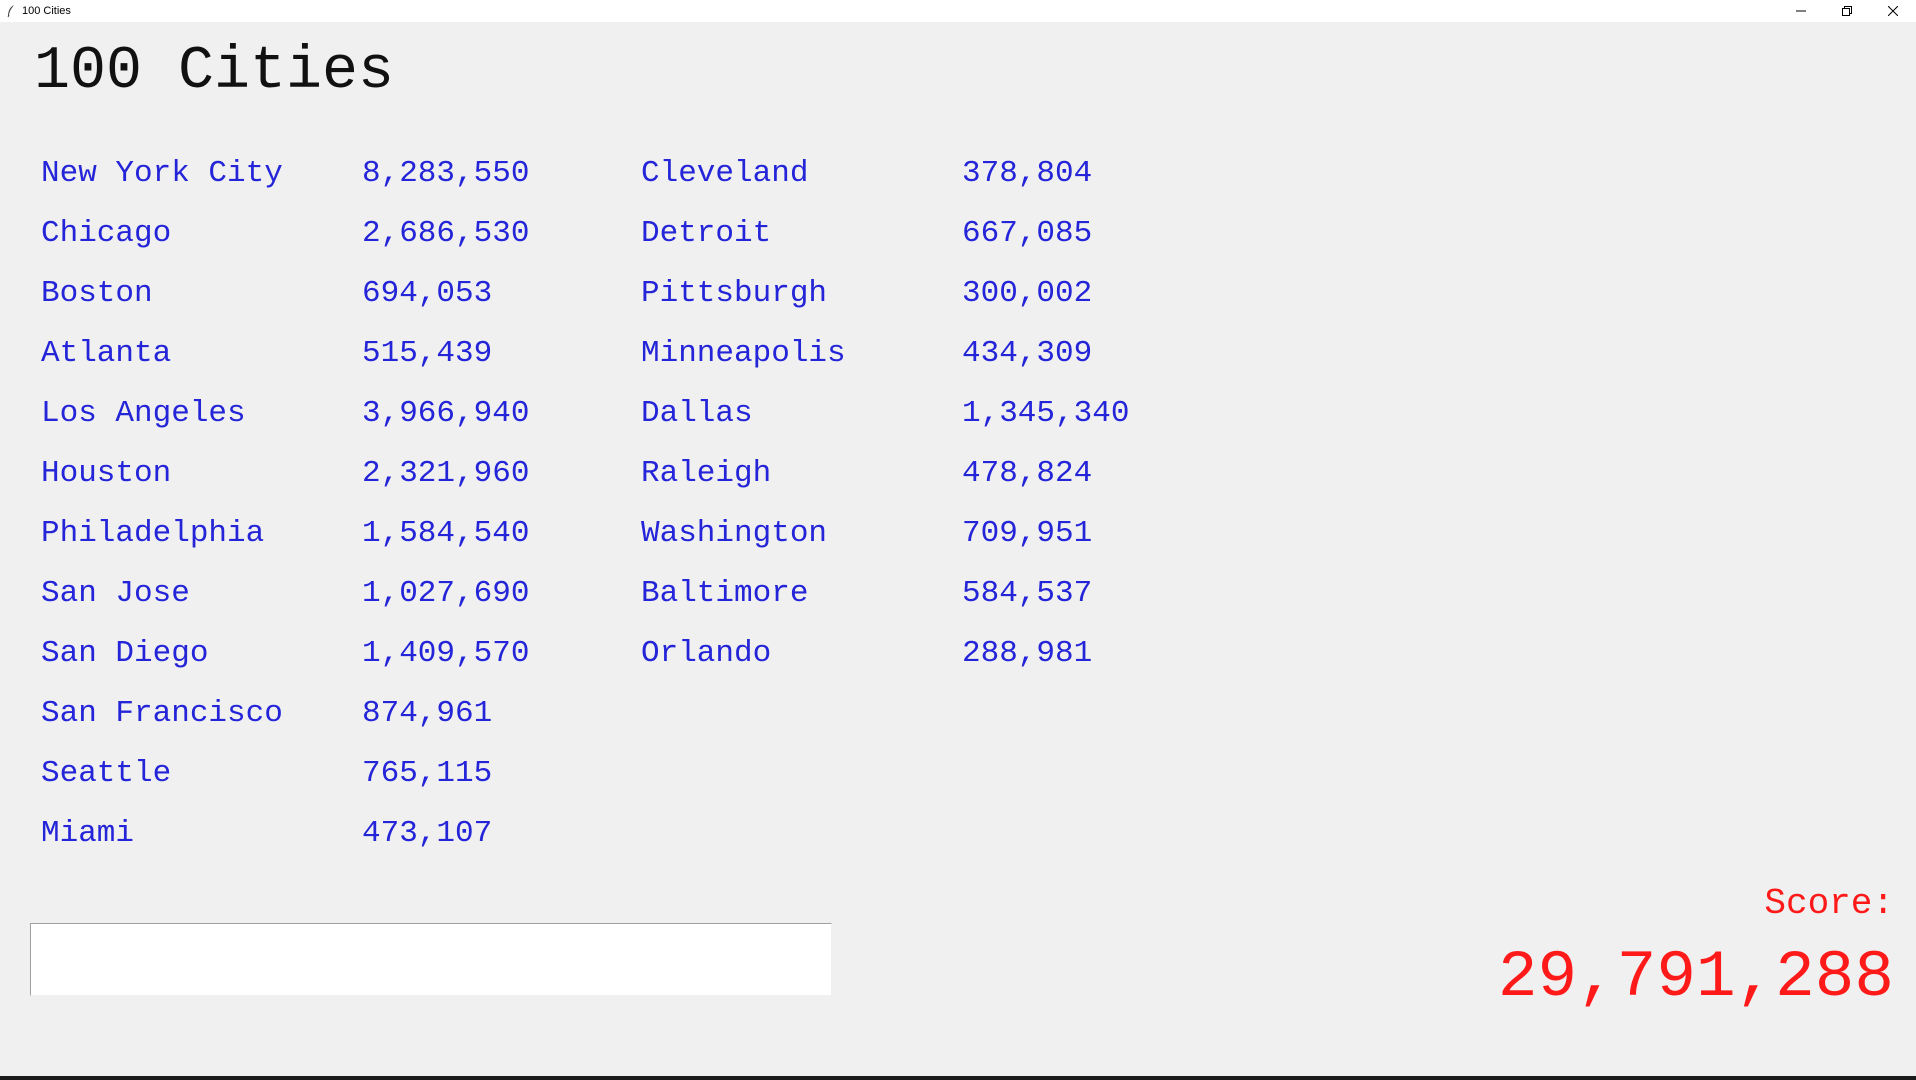 Image resolution: width=1916 pixels, height=1080 pixels. What do you see at coordinates (321, 534) in the screenshot?
I see `city-row: Philadelphia 1,584,540` at bounding box center [321, 534].